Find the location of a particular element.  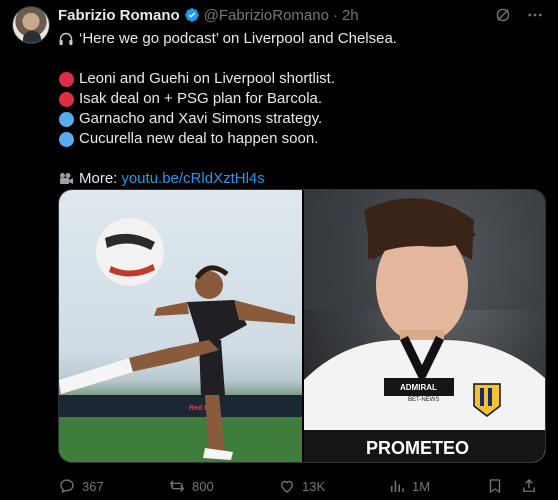

view-count: 1M is located at coordinates (421, 486).